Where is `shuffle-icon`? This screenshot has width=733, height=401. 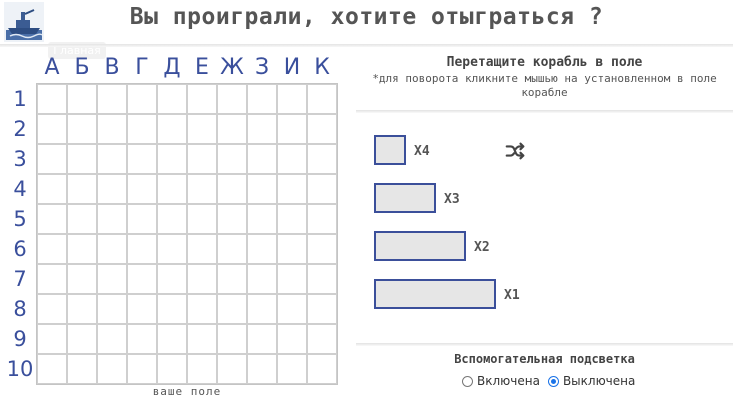
shuffle-icon is located at coordinates (515, 151).